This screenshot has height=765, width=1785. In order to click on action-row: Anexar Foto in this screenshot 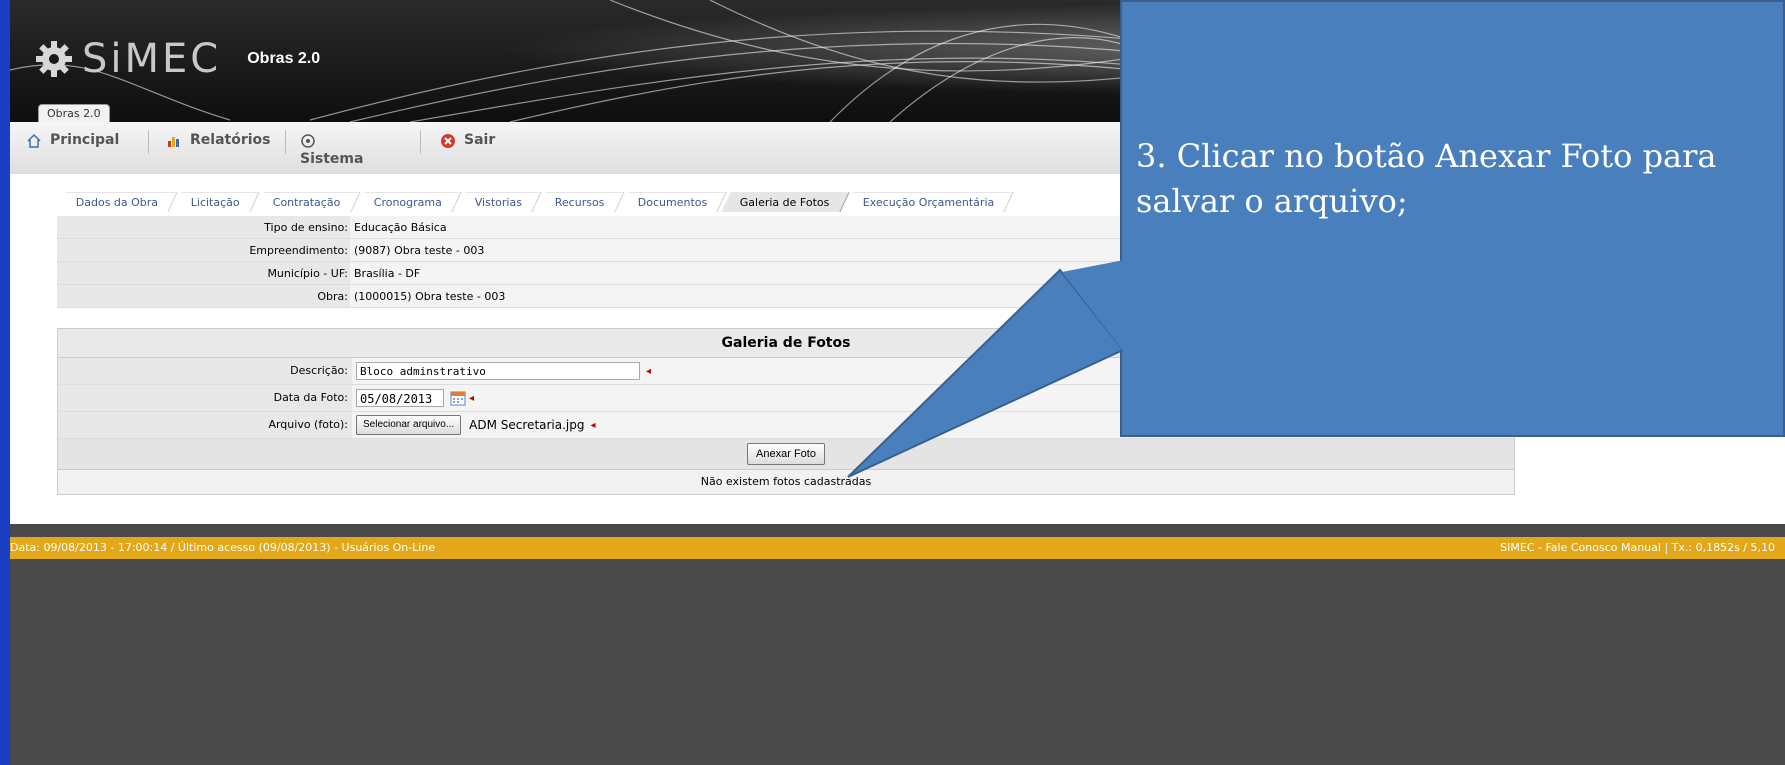, I will do `click(786, 454)`.